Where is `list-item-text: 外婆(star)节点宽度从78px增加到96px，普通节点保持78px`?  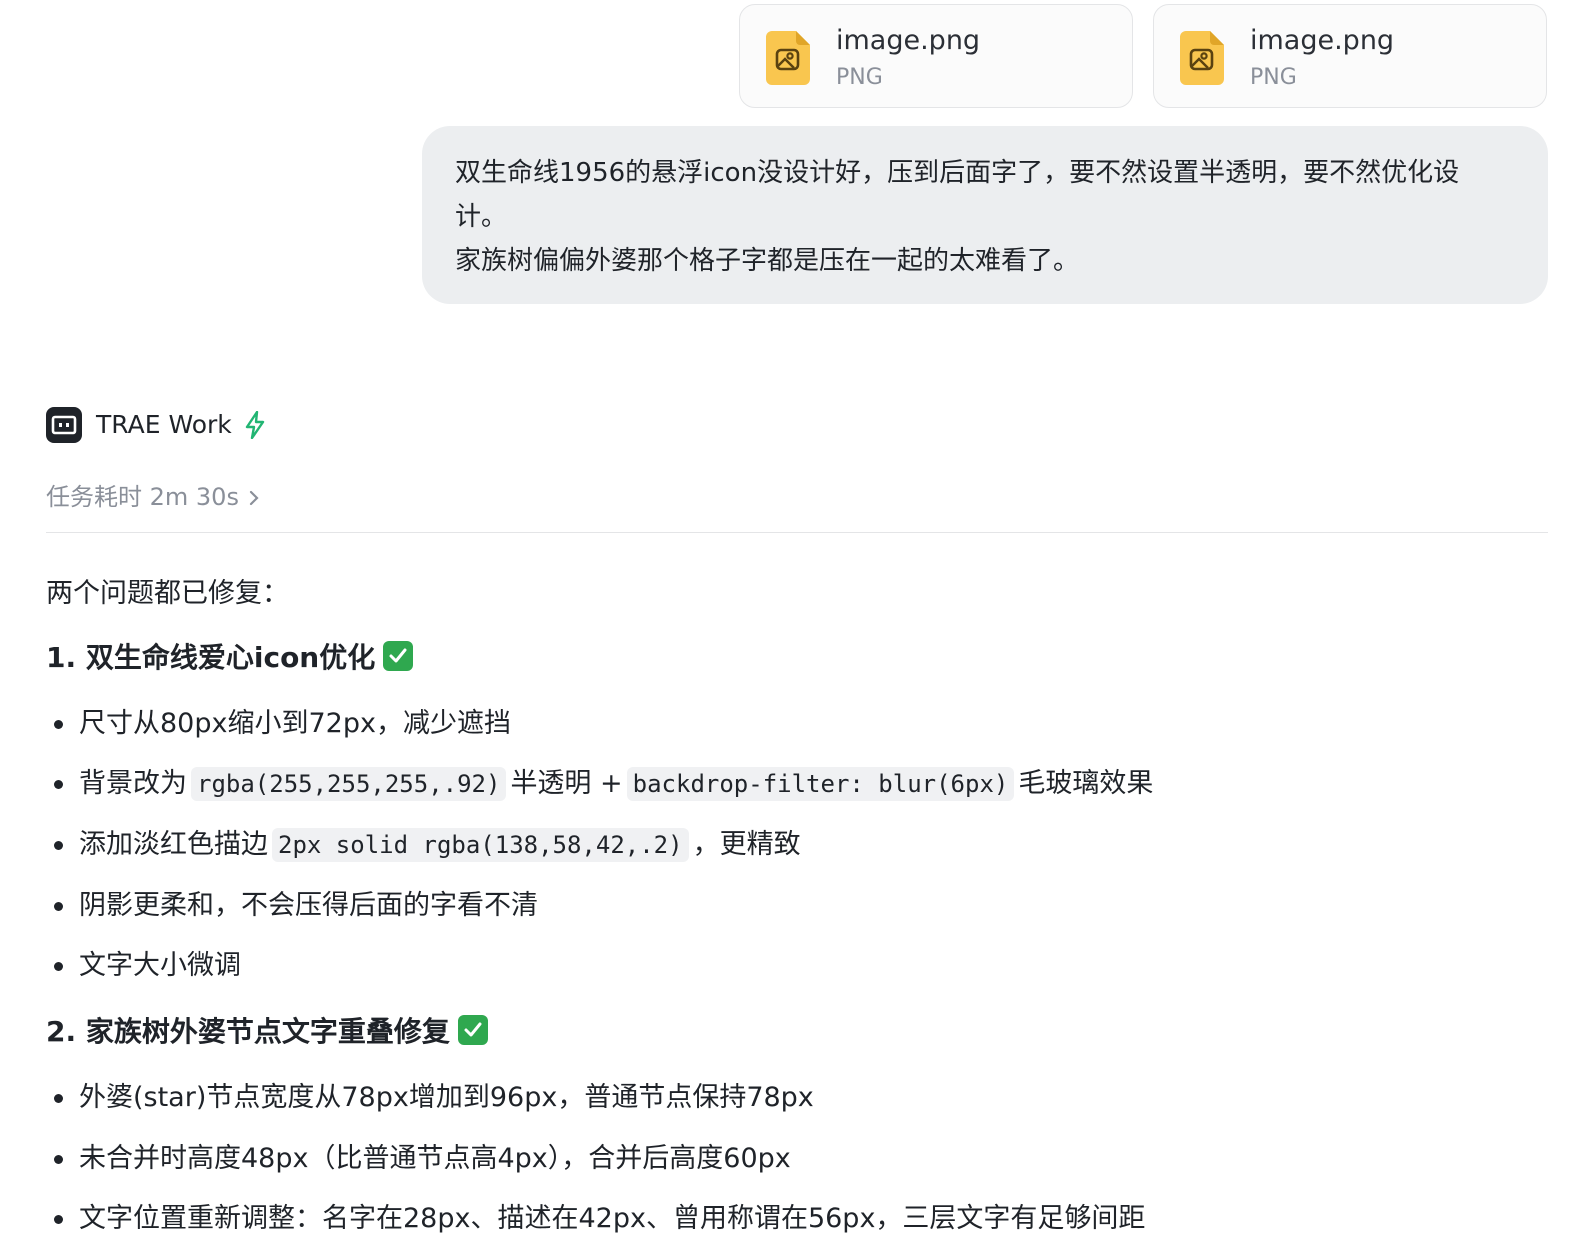 list-item-text: 外婆(star)节点宽度从78px增加到96px，普通节点保持78px is located at coordinates (446, 1097).